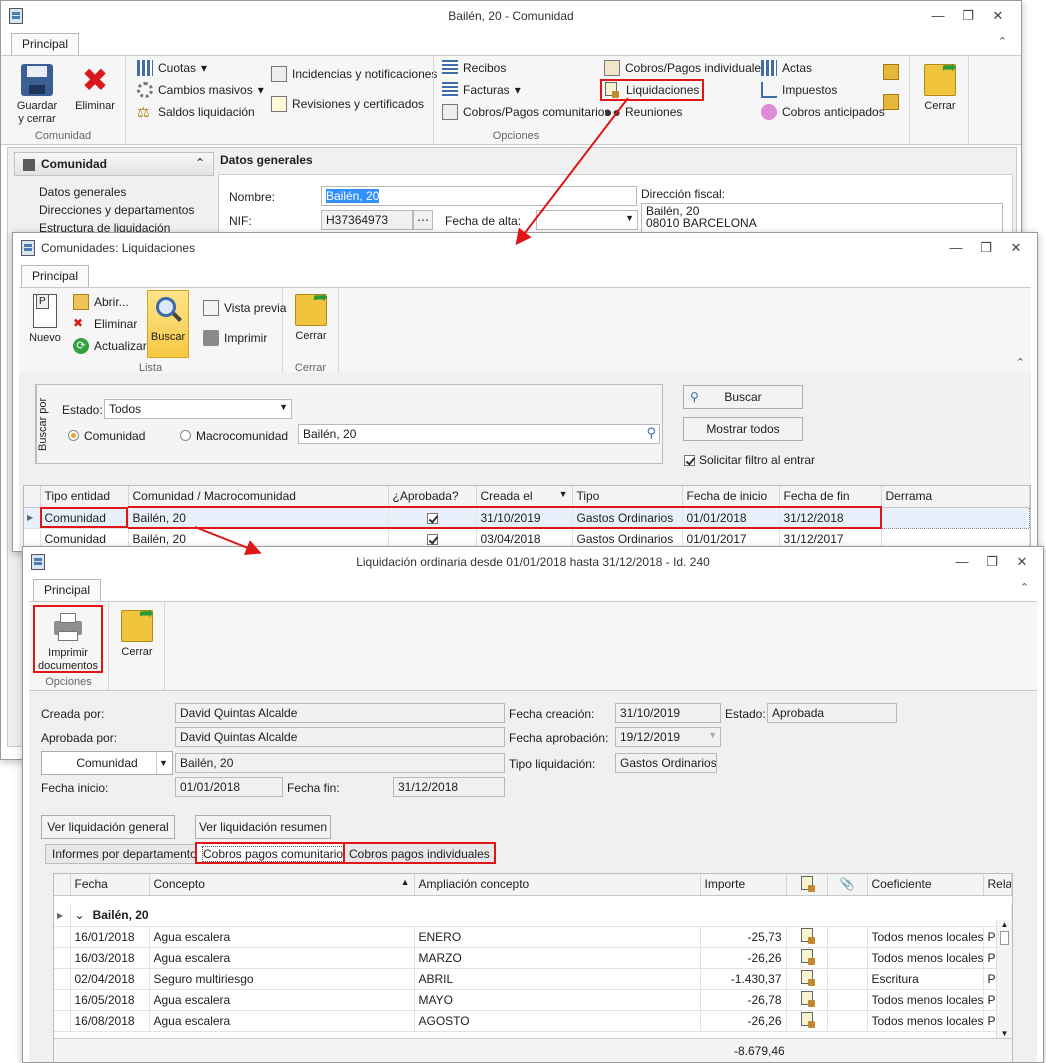 The height and width of the screenshot is (1063, 1046). I want to click on nombre-input: Bailén, 20, so click(479, 196).